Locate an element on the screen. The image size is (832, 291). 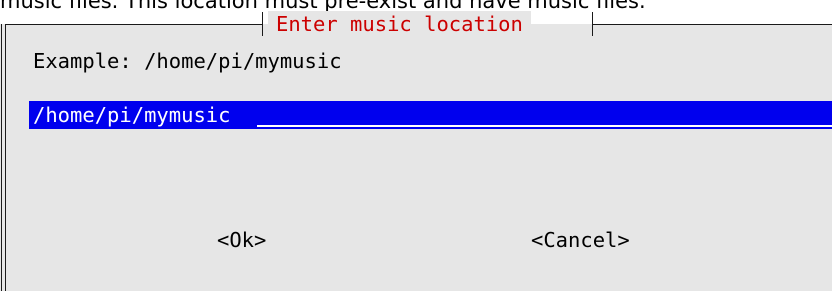
title-tee-left is located at coordinates (262, 24).